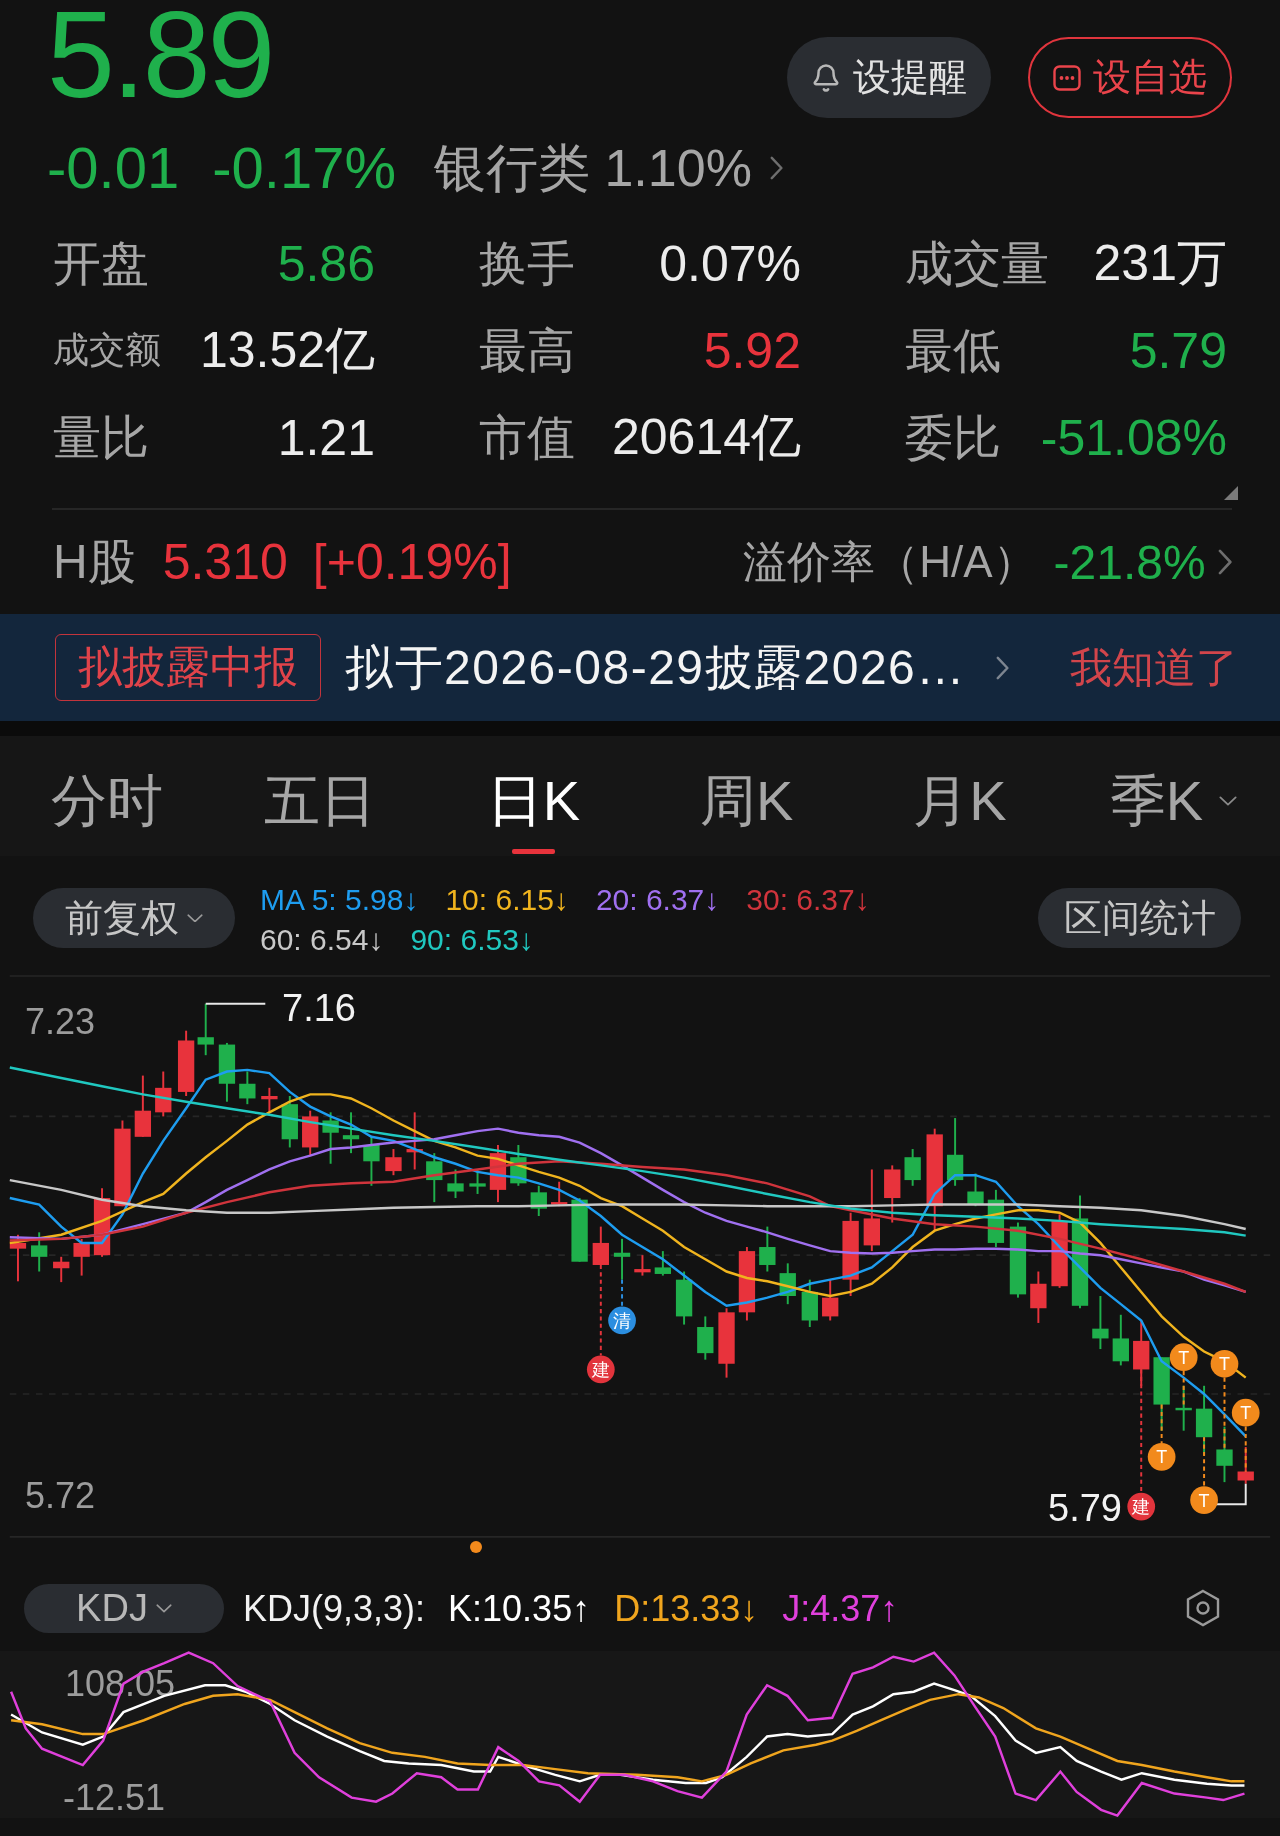 Image resolution: width=1280 pixels, height=1836 pixels. Describe the element at coordinates (225, 562) in the screenshot. I see `h-share-price: 5.310` at that location.